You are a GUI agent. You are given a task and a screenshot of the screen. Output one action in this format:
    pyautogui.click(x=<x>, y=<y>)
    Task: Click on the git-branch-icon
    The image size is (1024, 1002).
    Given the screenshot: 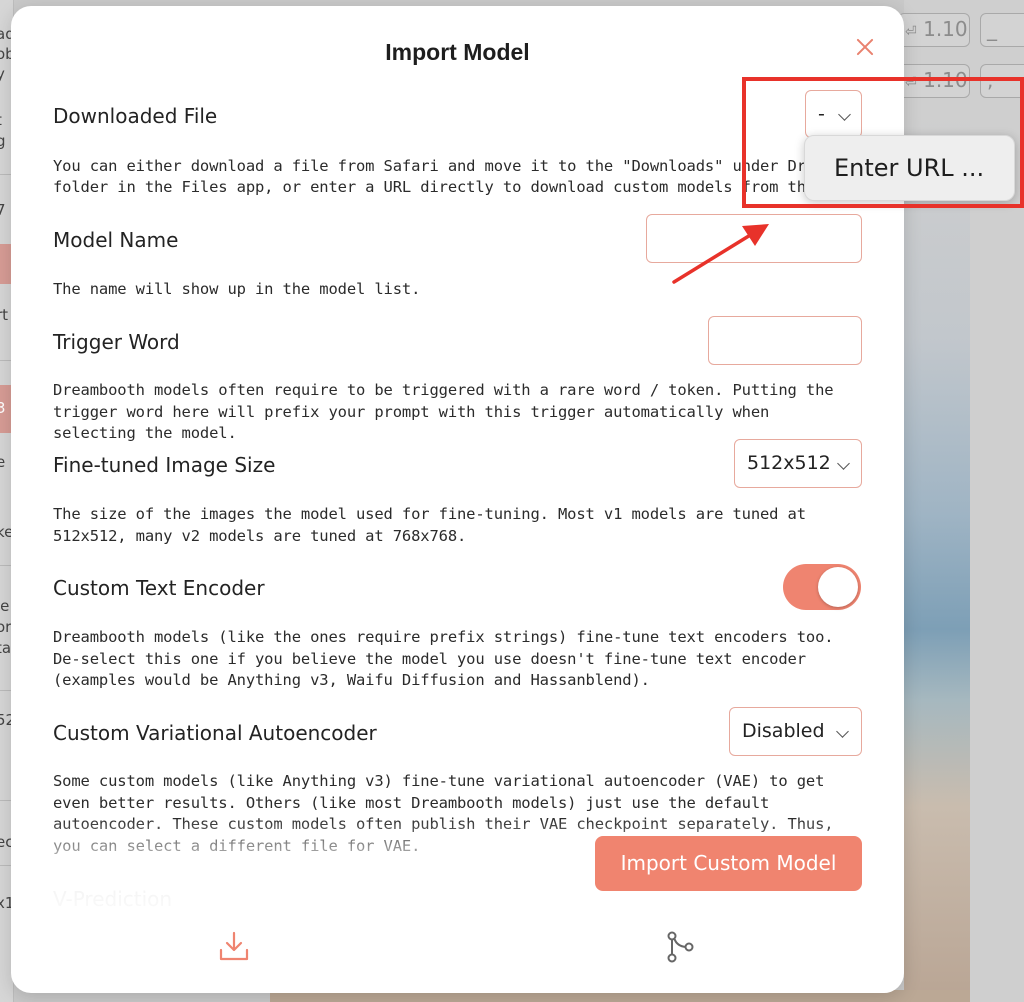 What is the action you would take?
    pyautogui.click(x=680, y=947)
    